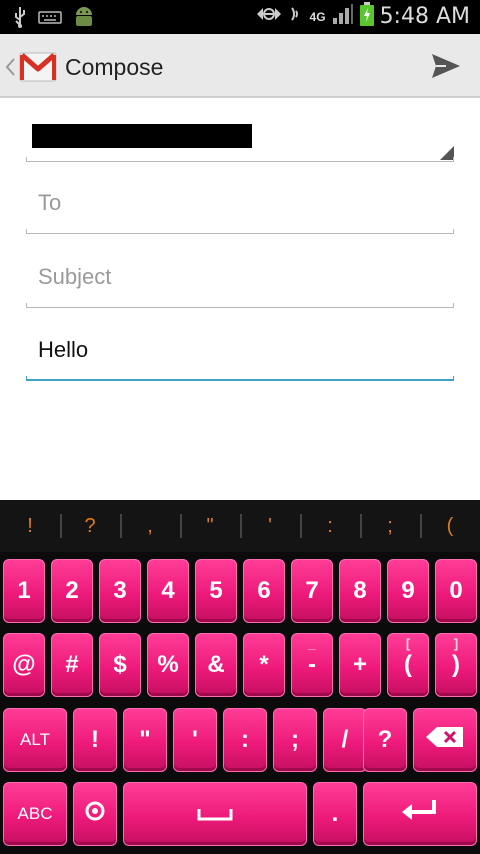 The width and height of the screenshot is (480, 854). I want to click on enter-icon, so click(420, 814).